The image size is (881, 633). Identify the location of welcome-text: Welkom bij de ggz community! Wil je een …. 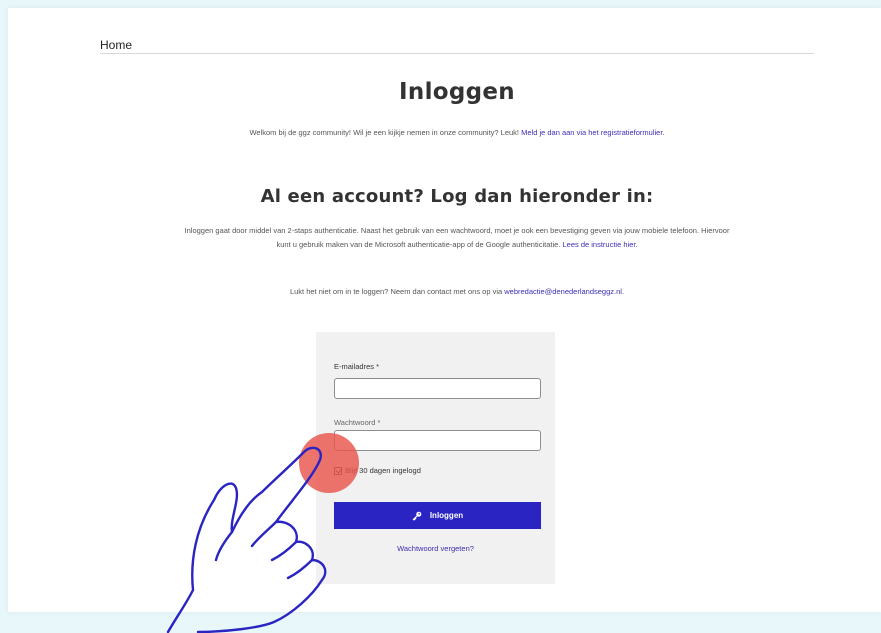
(457, 132).